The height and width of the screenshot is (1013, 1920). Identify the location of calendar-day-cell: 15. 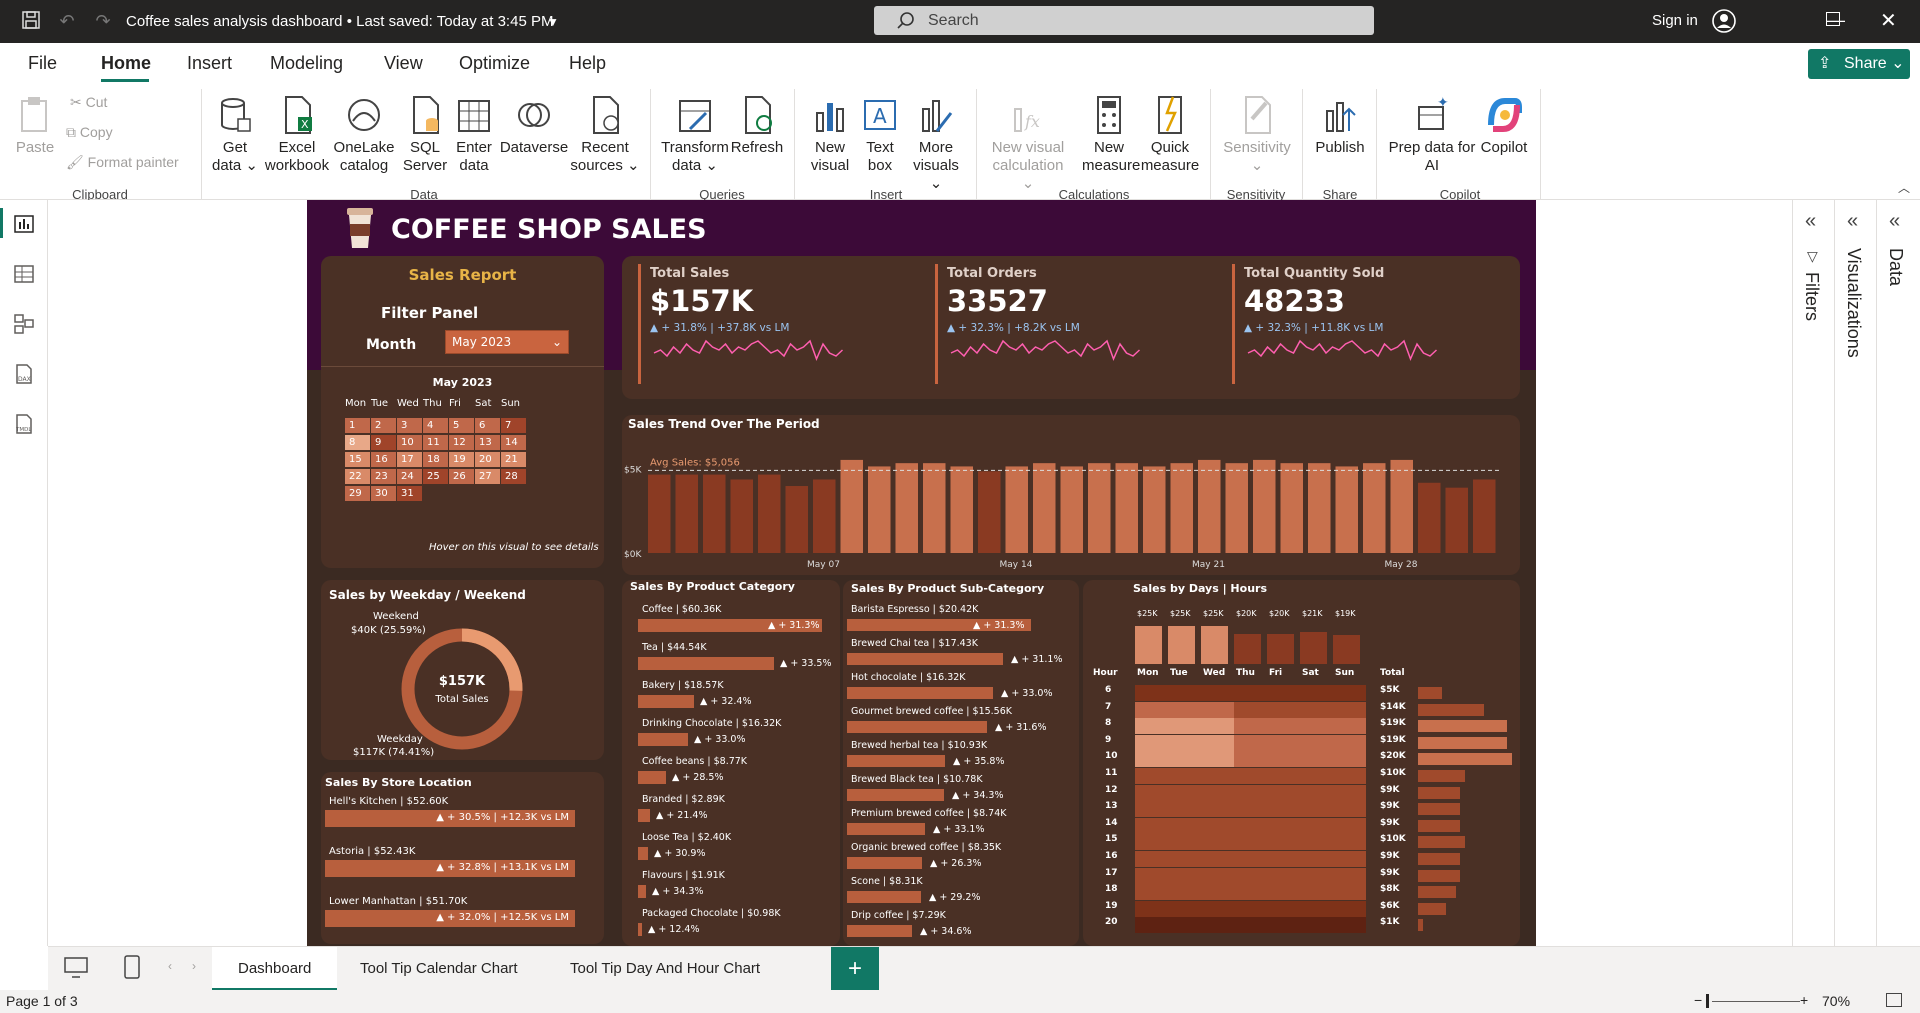
(357, 459).